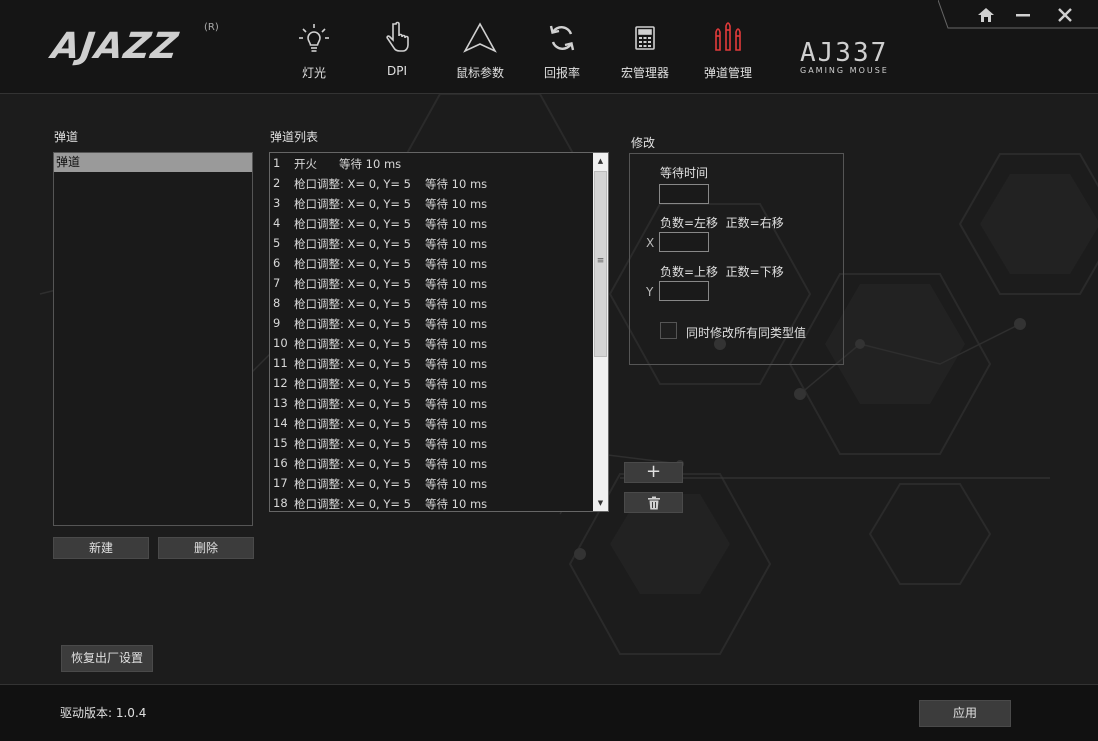 The image size is (1098, 741). What do you see at coordinates (153, 162) in the screenshot?
I see `trail-list-item: 弹道` at bounding box center [153, 162].